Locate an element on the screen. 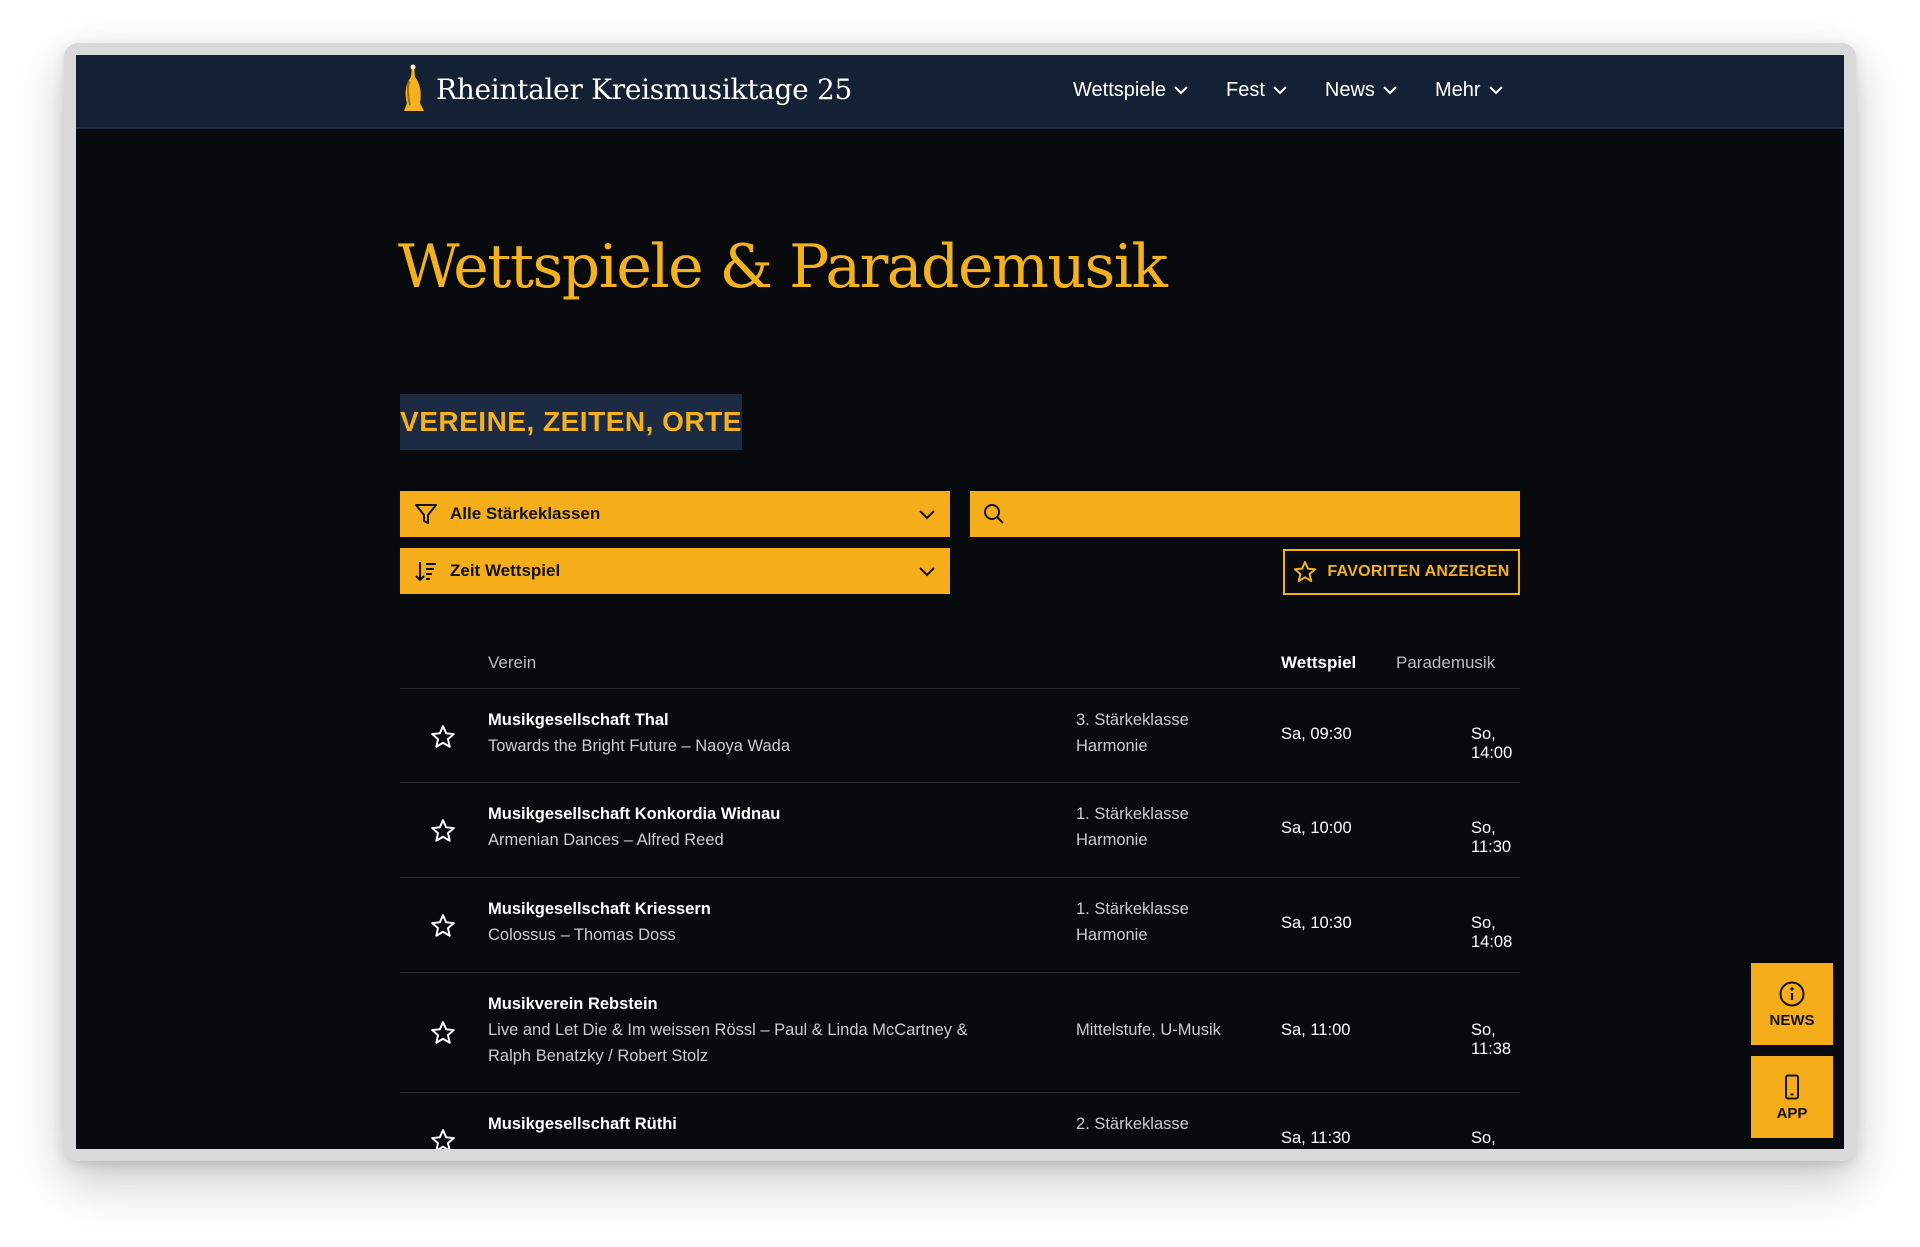 This screenshot has height=1247, width=1920. piece-title: Armenian Dances – Alfred Reed is located at coordinates (606, 840).